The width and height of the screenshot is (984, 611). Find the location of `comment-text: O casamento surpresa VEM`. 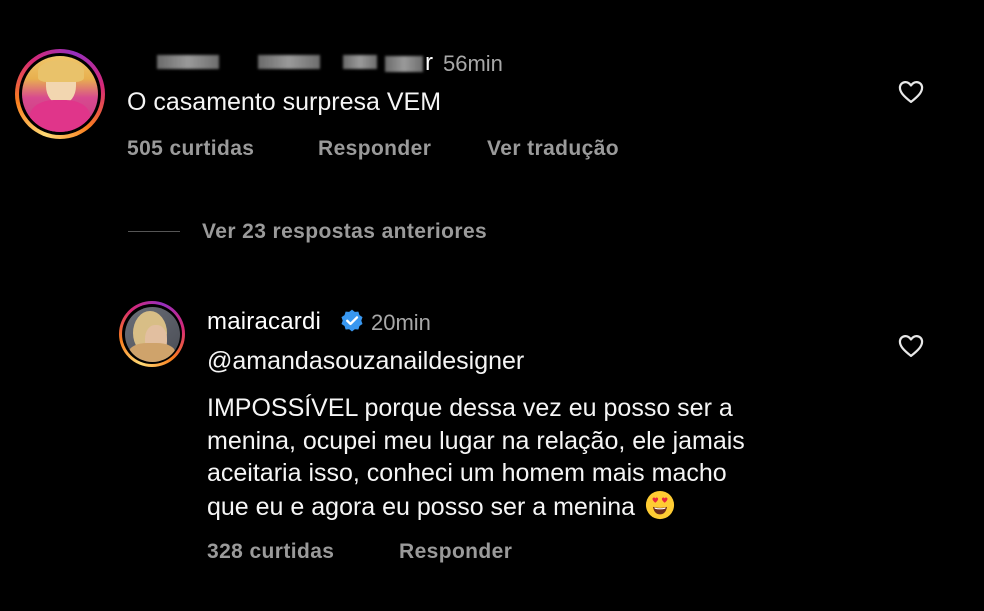

comment-text: O casamento surpresa VEM is located at coordinates (284, 102).